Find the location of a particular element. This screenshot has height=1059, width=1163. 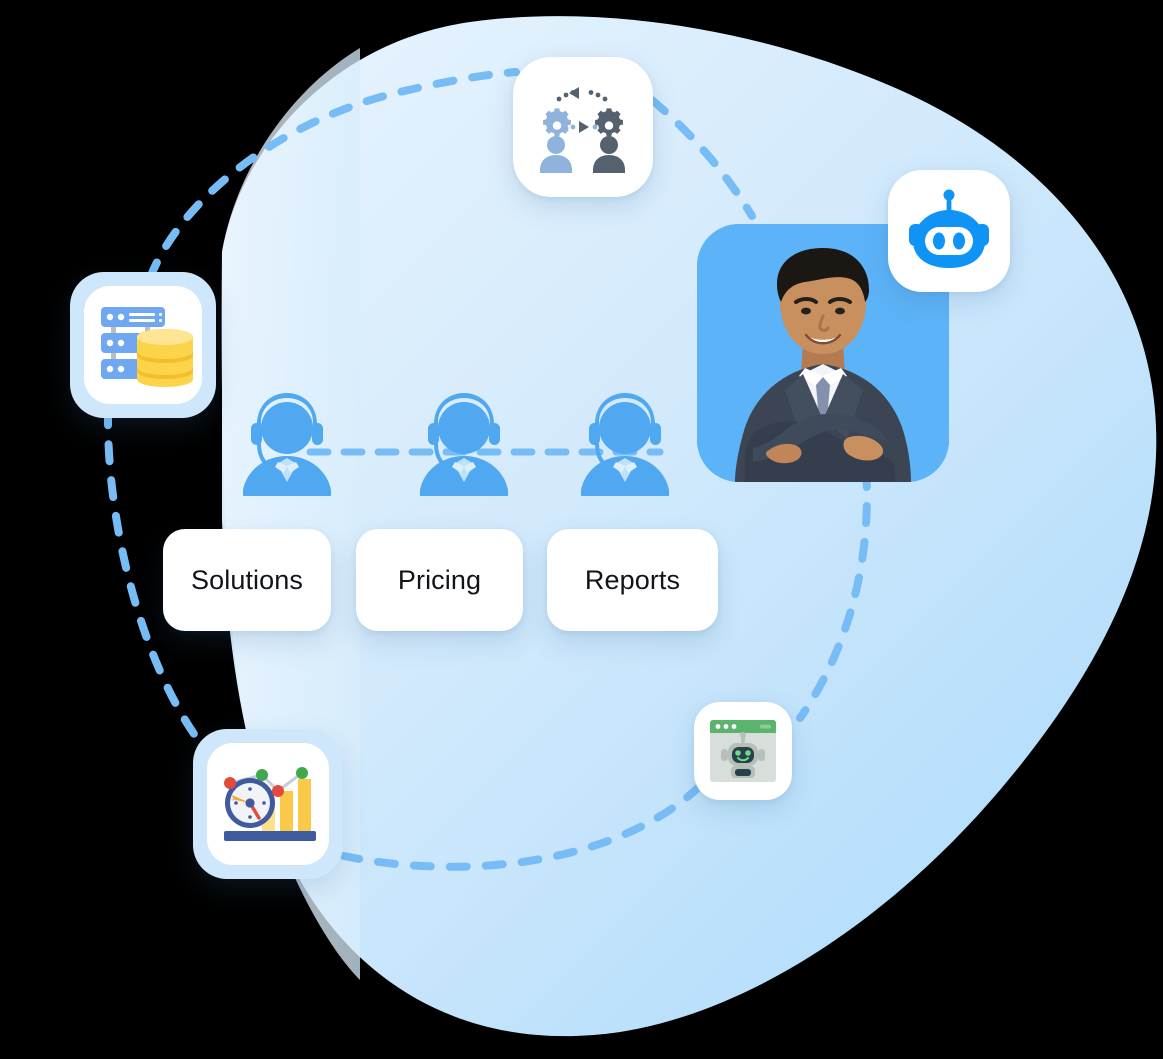

connector-portrait-to-chatbot is located at coordinates (833, 594).